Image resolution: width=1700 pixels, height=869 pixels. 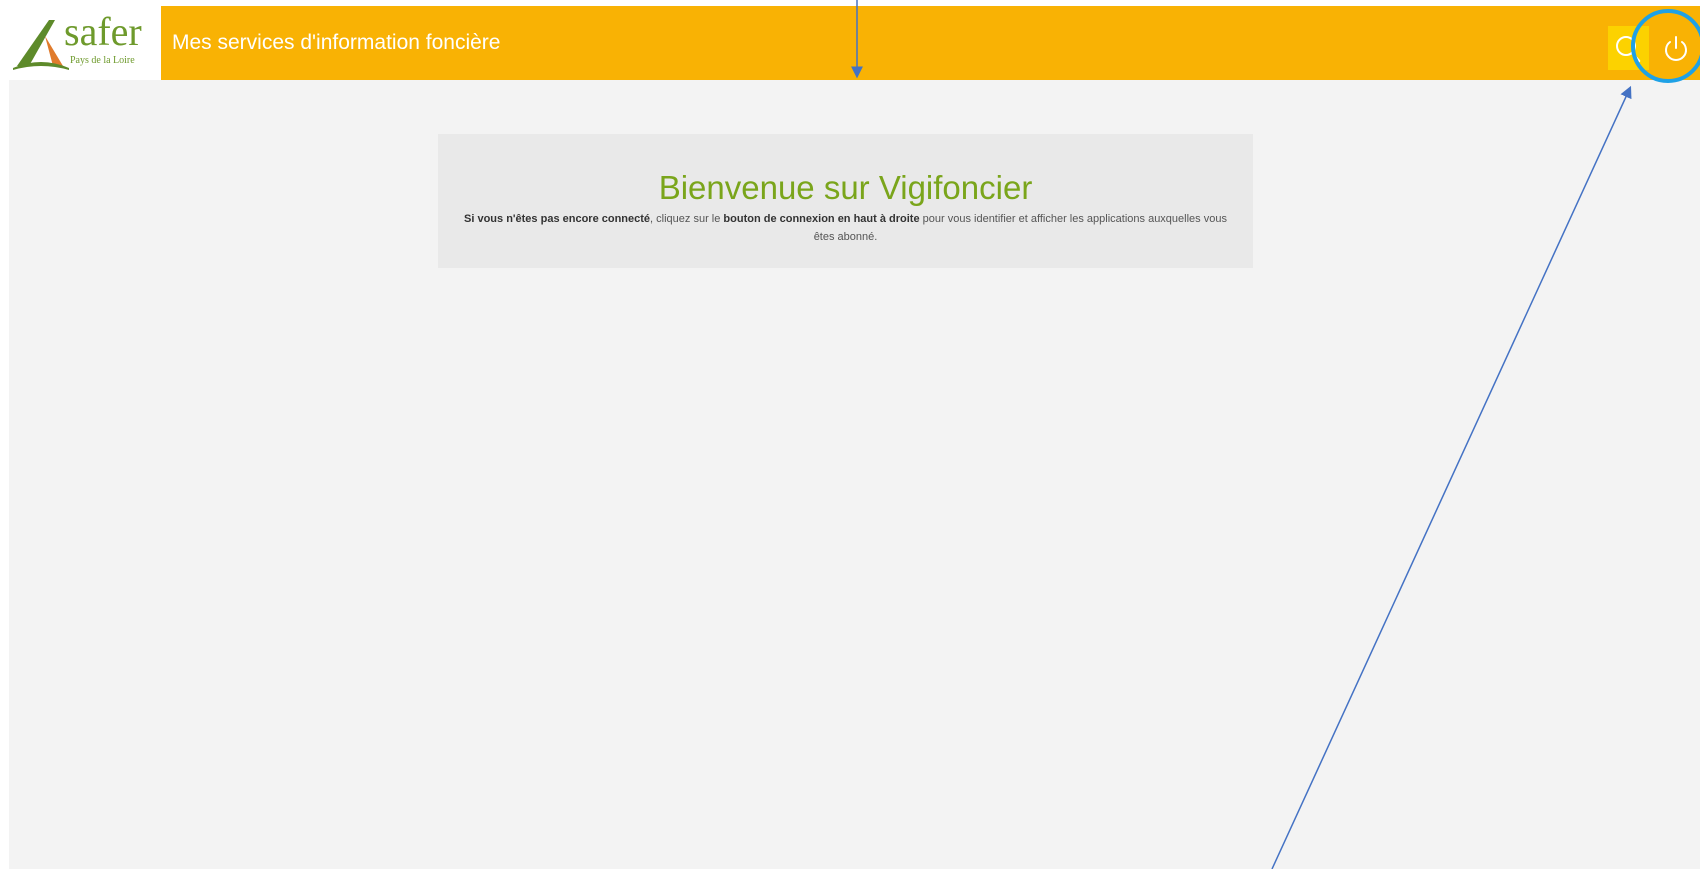 I want to click on login-power-button, so click(x=1676, y=48).